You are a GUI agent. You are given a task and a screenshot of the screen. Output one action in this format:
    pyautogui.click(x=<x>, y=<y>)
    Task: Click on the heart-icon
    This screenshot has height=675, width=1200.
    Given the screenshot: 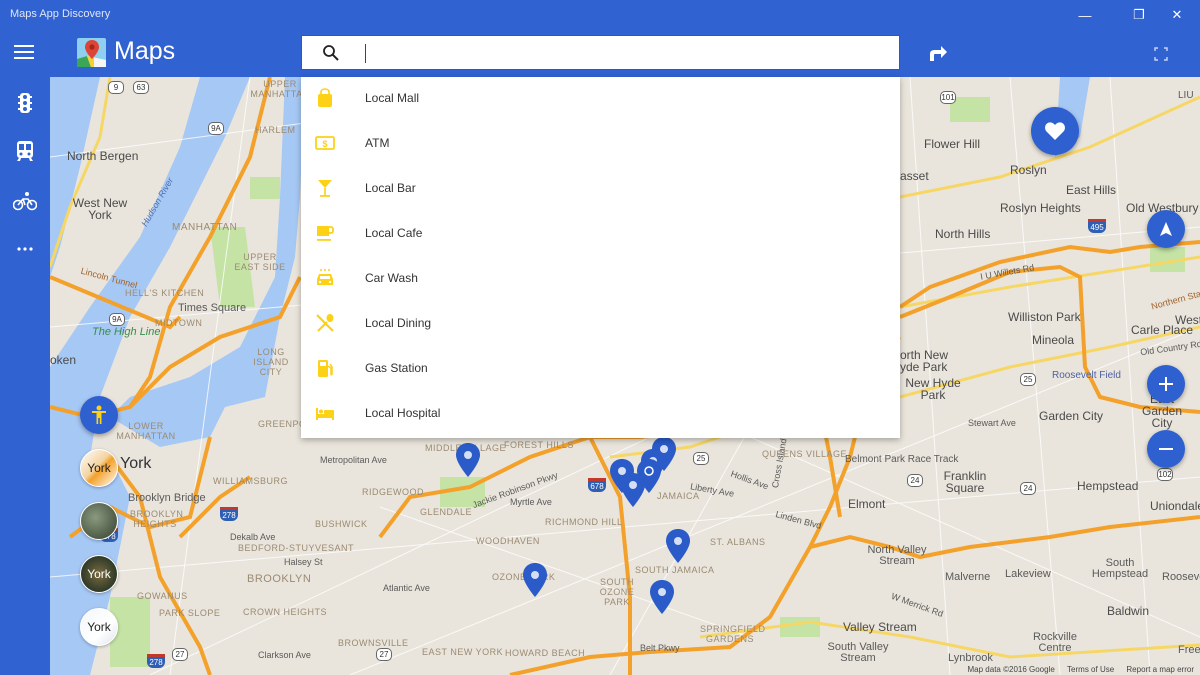 What is the action you would take?
    pyautogui.click(x=1055, y=131)
    